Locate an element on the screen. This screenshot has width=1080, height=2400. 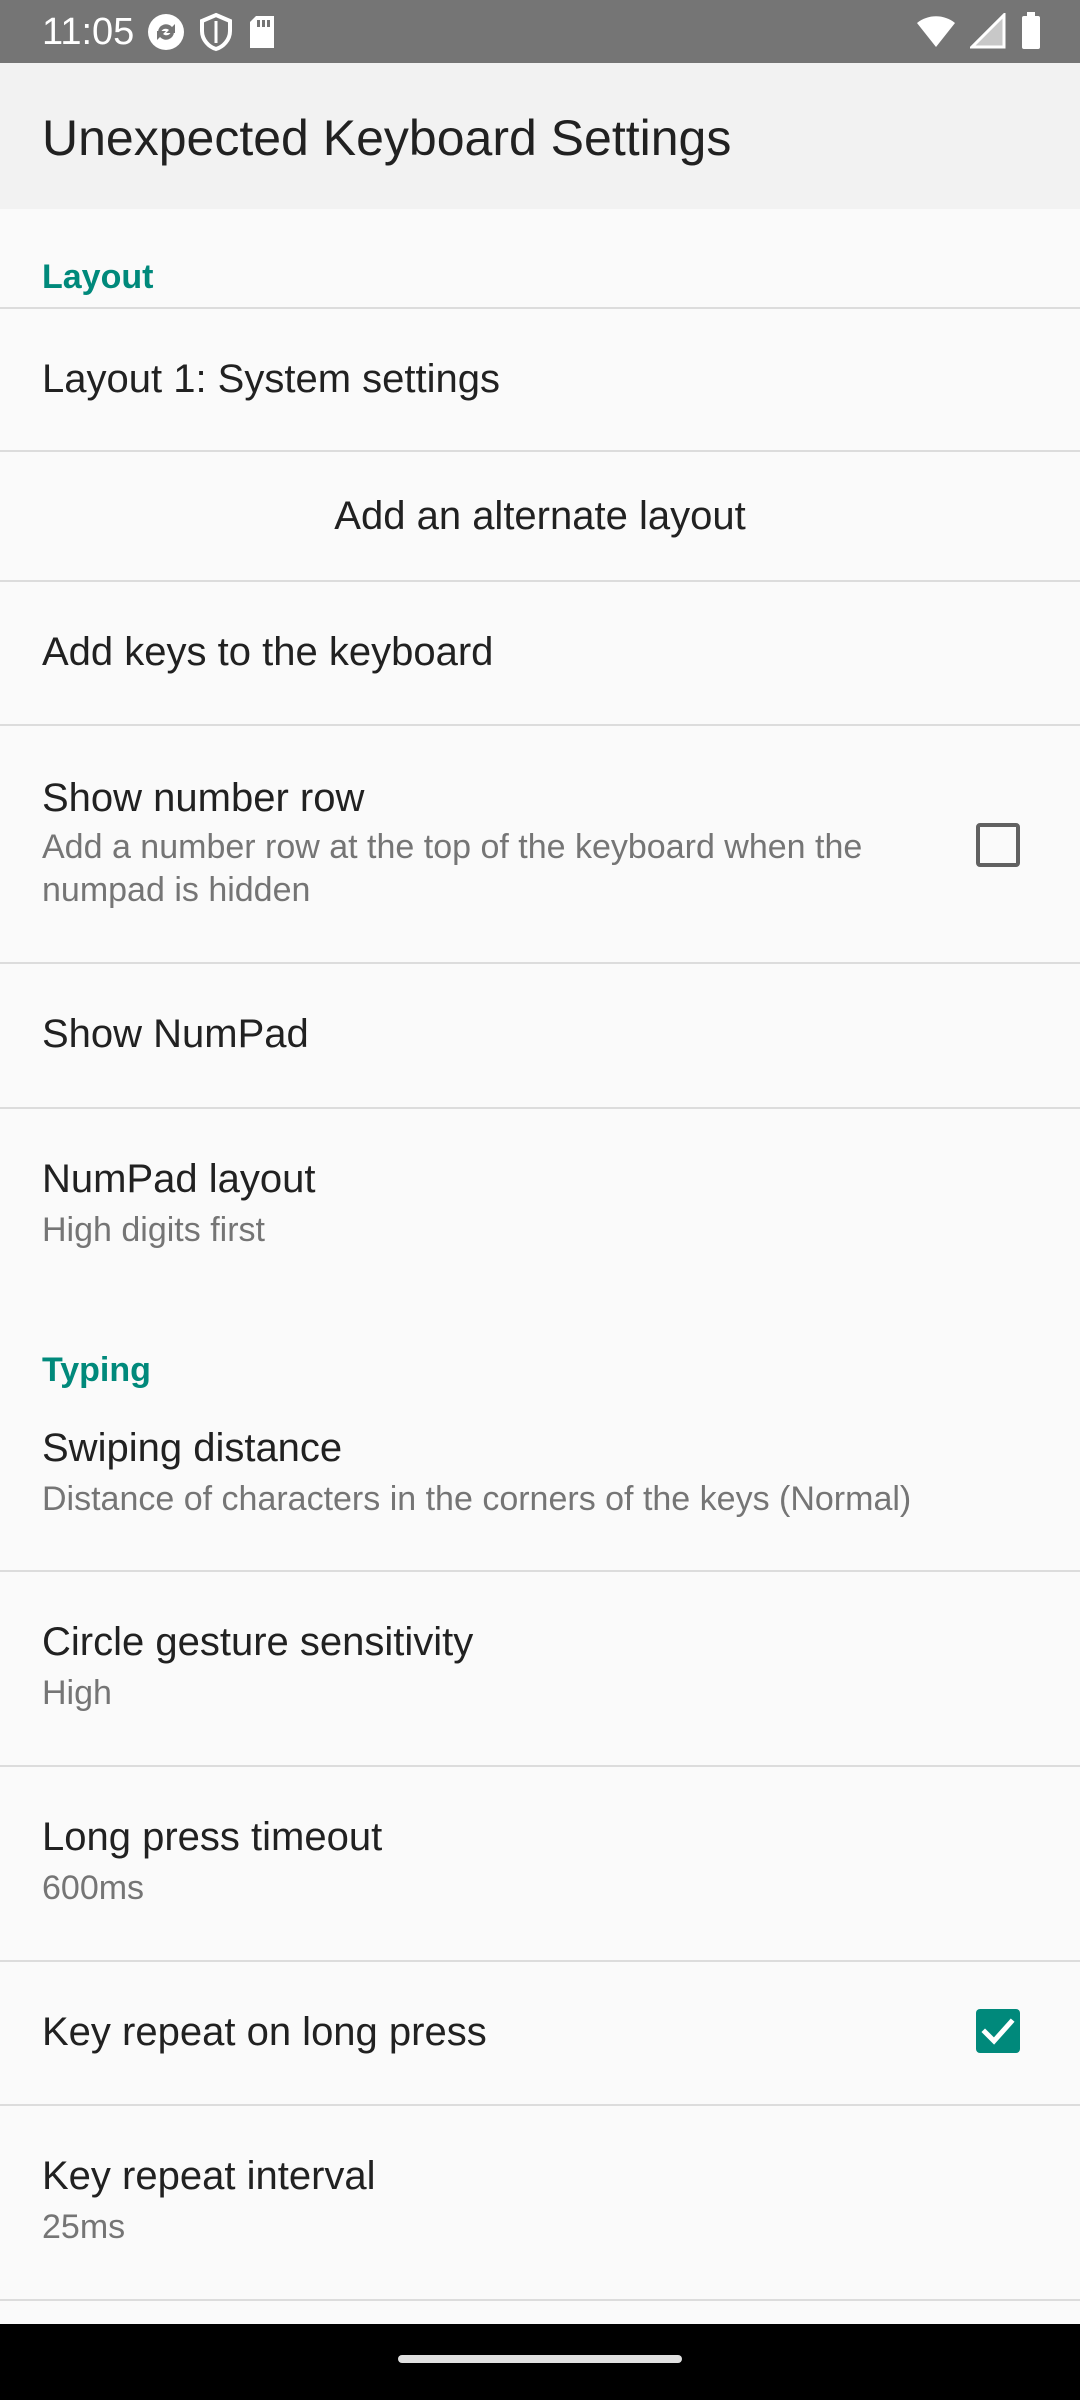
key-repeat-interval-item: Key repeat interval 25ms is located at coordinates (540, 2203).